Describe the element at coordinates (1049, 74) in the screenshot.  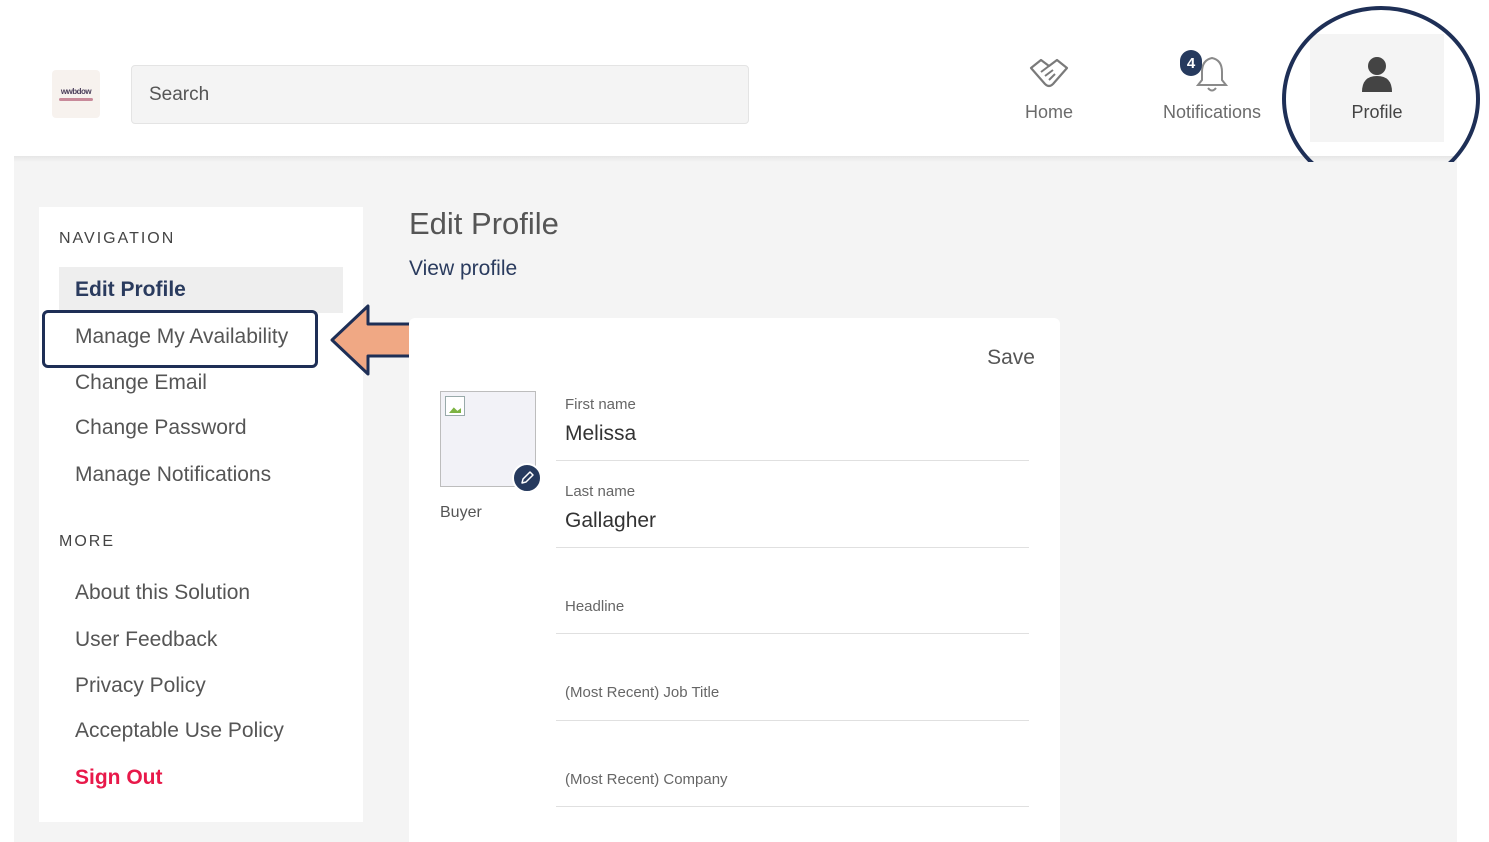
I see `handshake-icon` at that location.